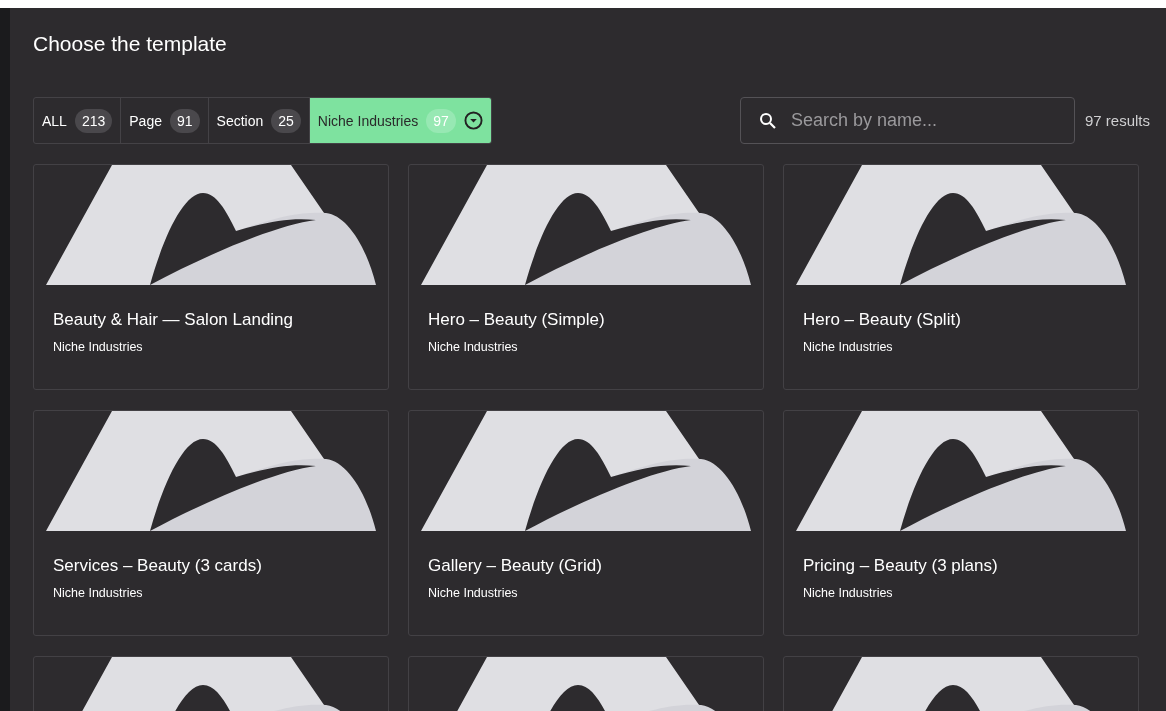  Describe the element at coordinates (901, 566) in the screenshot. I see `template-title: Pricing – Beauty (3 plans)` at that location.